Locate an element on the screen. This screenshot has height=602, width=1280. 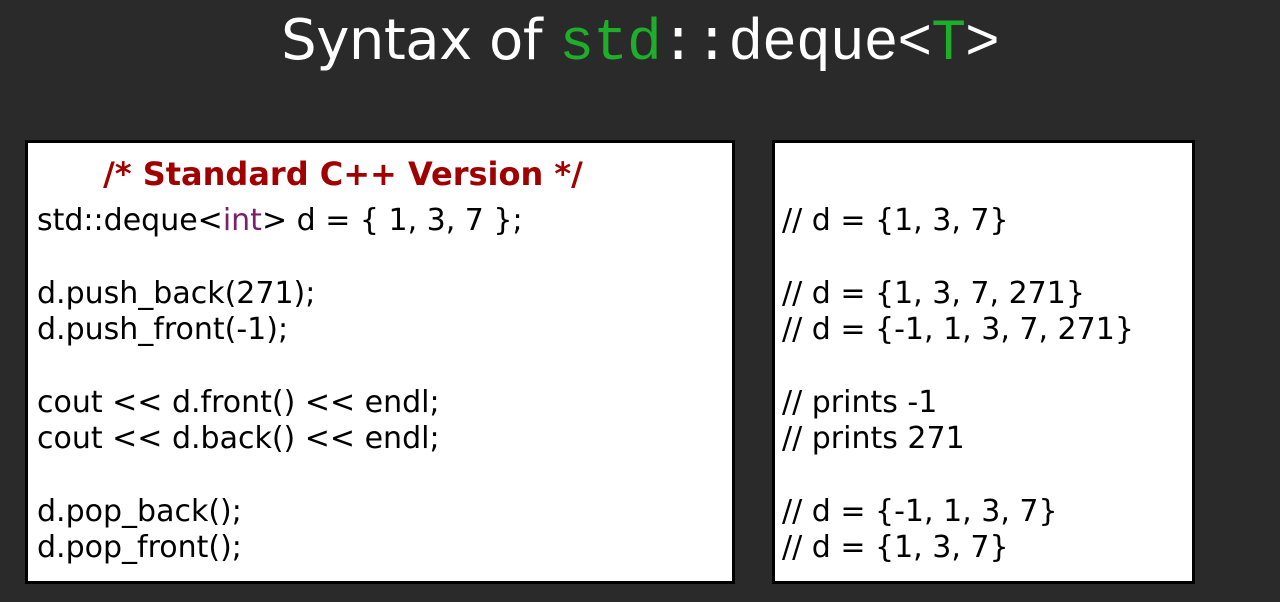
title-code-t: T is located at coordinates (948, 44).